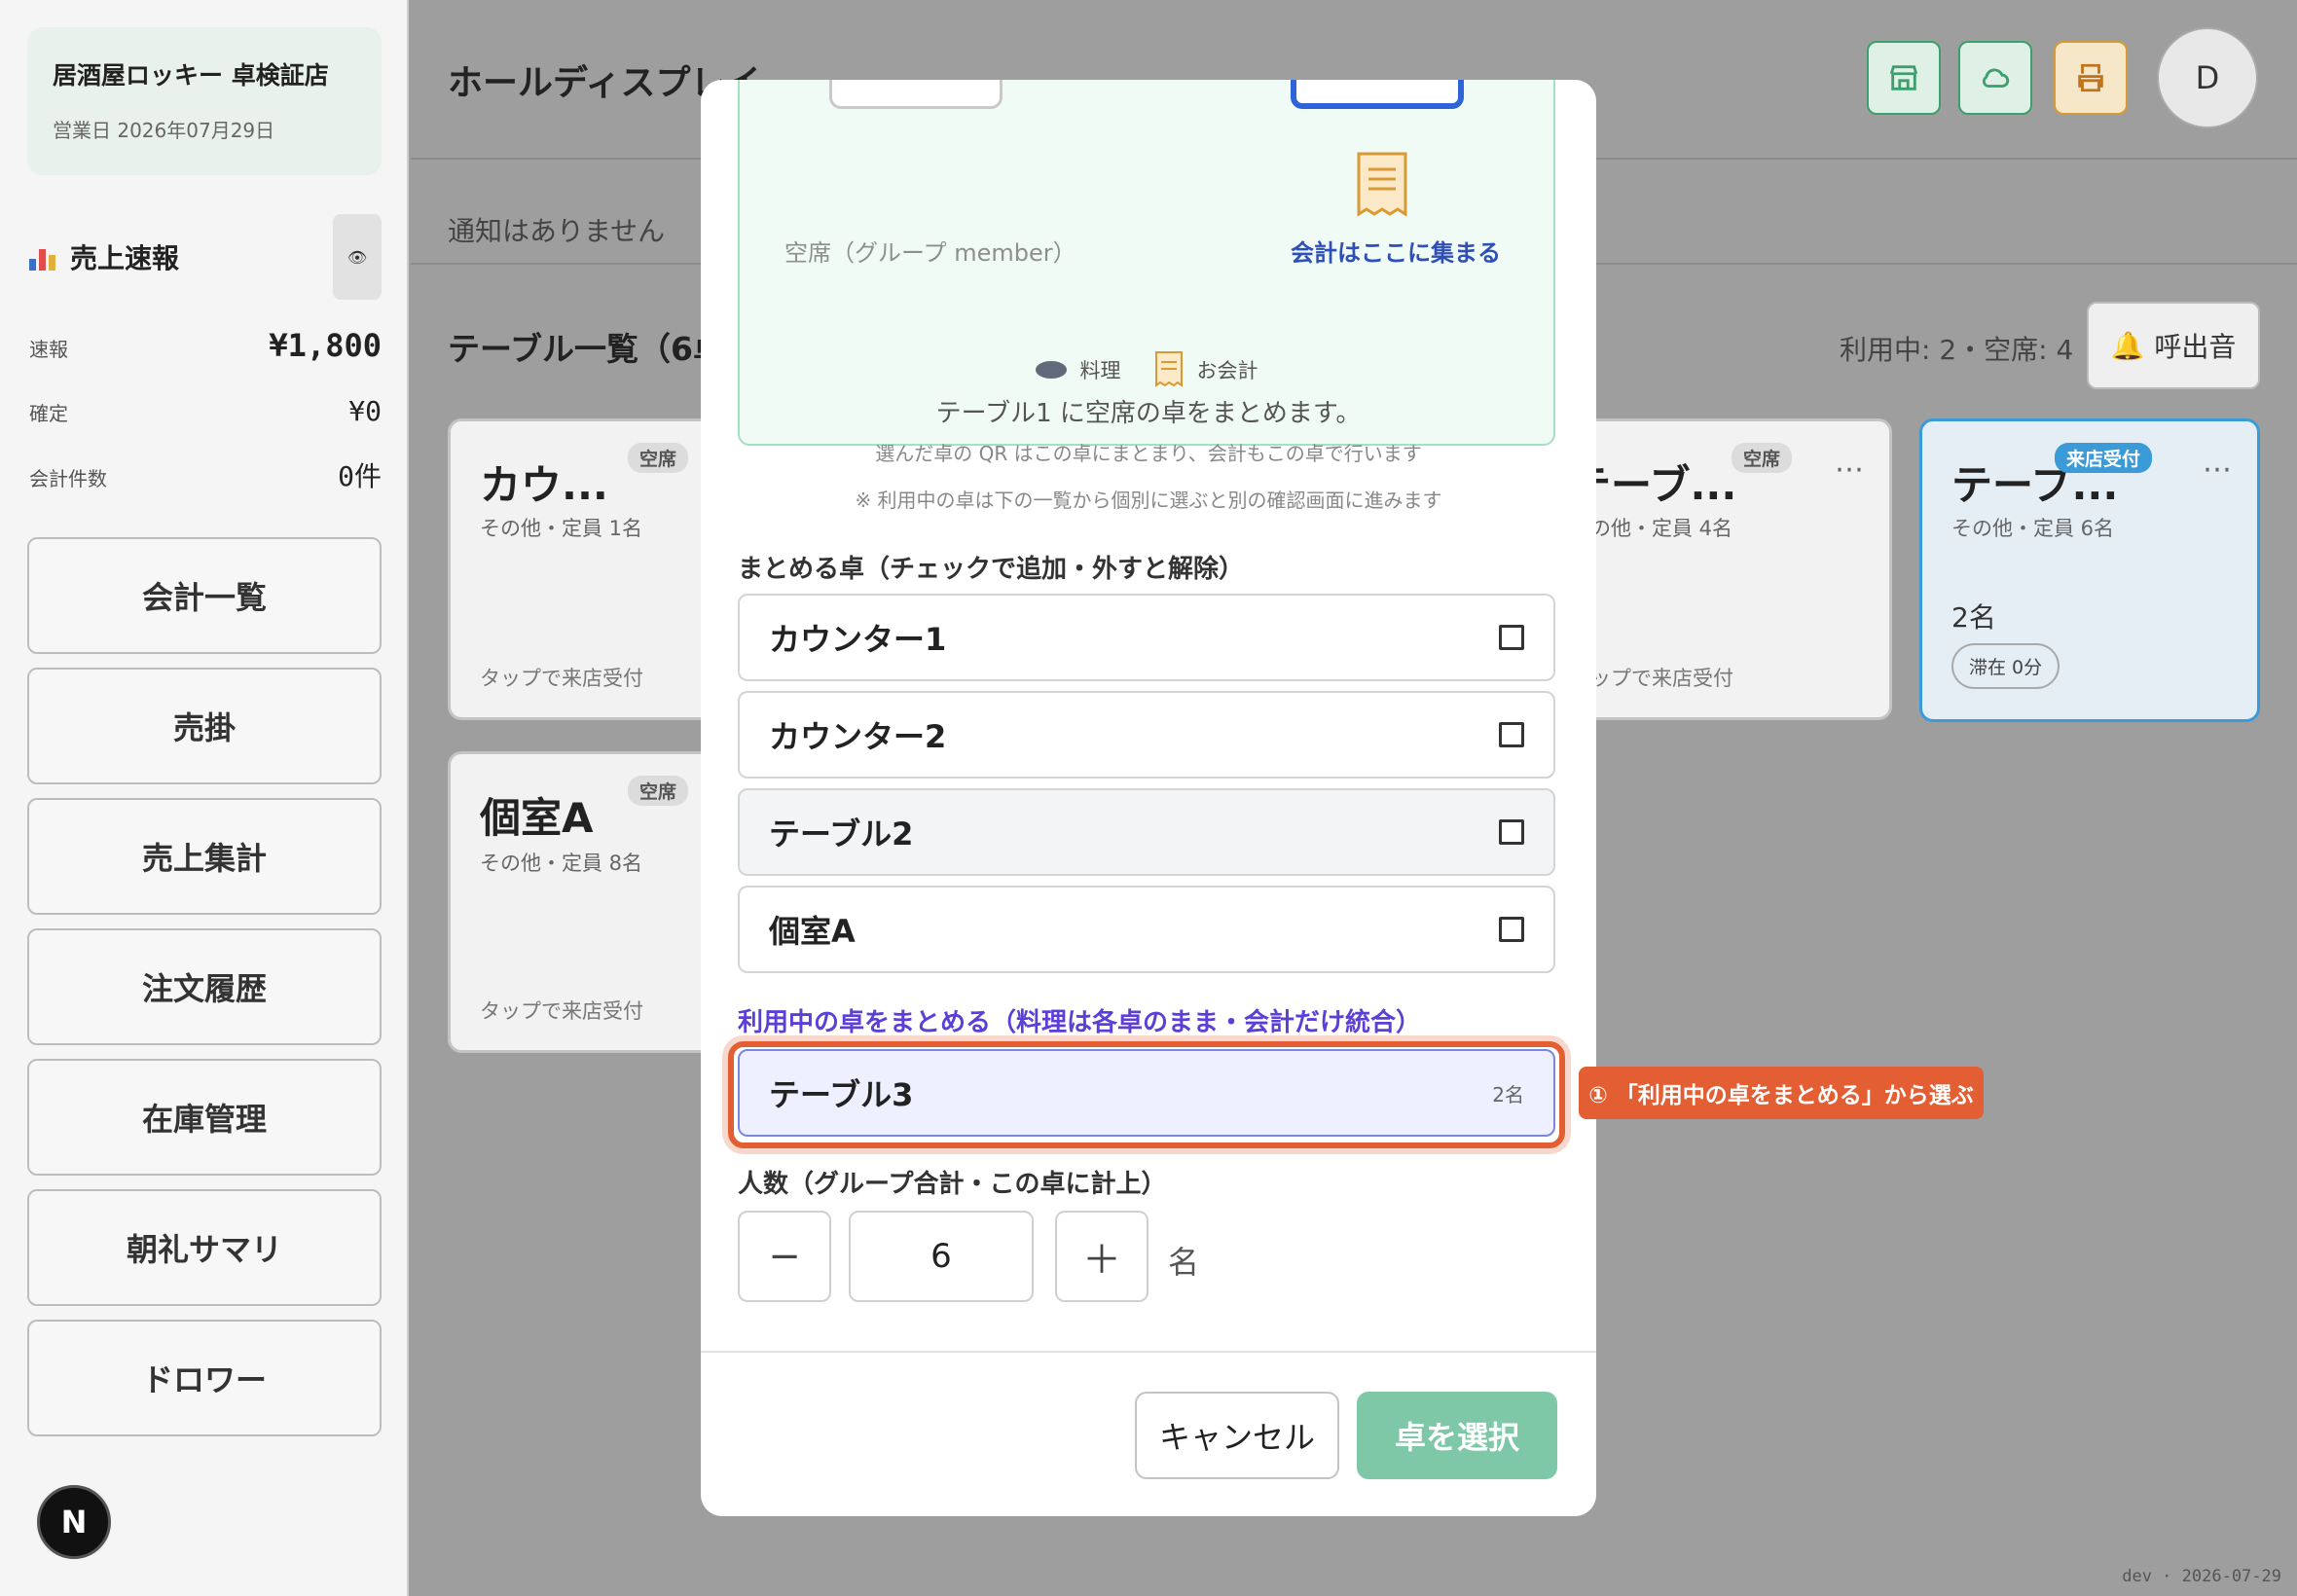  Describe the element at coordinates (204, 987) in the screenshot. I see `nav-order-history: 注文履歴` at that location.